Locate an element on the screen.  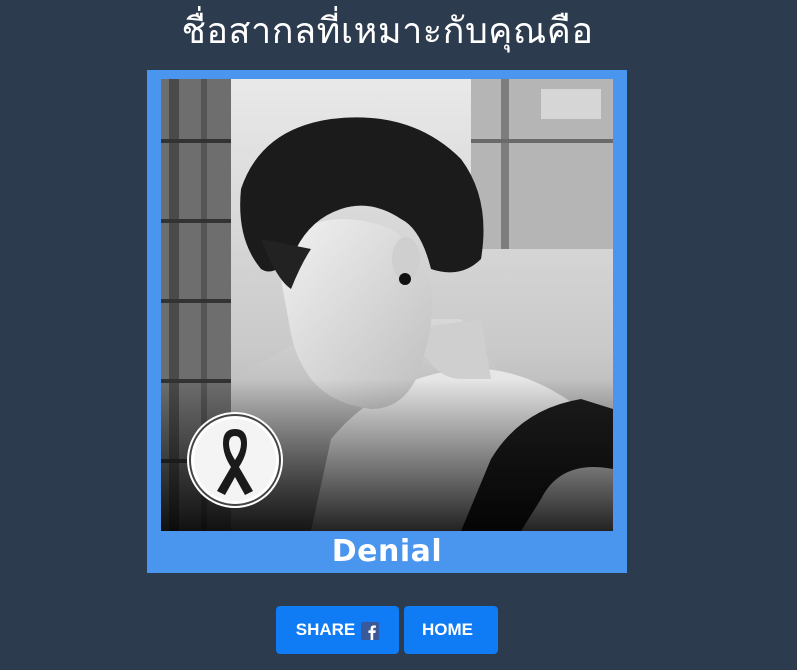
page-title: ชื่อสากลที่เหมาะกับคุณคือ is located at coordinates (387, 31).